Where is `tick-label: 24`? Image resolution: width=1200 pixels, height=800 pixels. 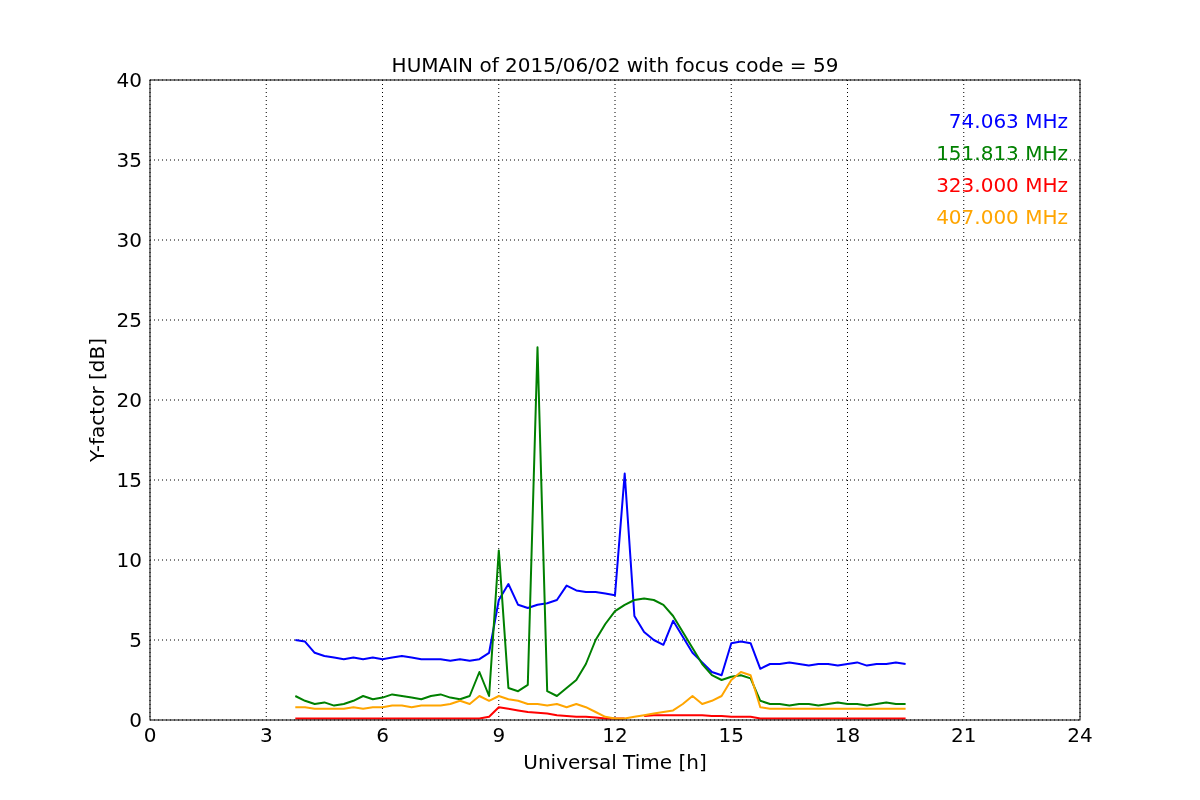 tick-label: 24 is located at coordinates (1080, 735).